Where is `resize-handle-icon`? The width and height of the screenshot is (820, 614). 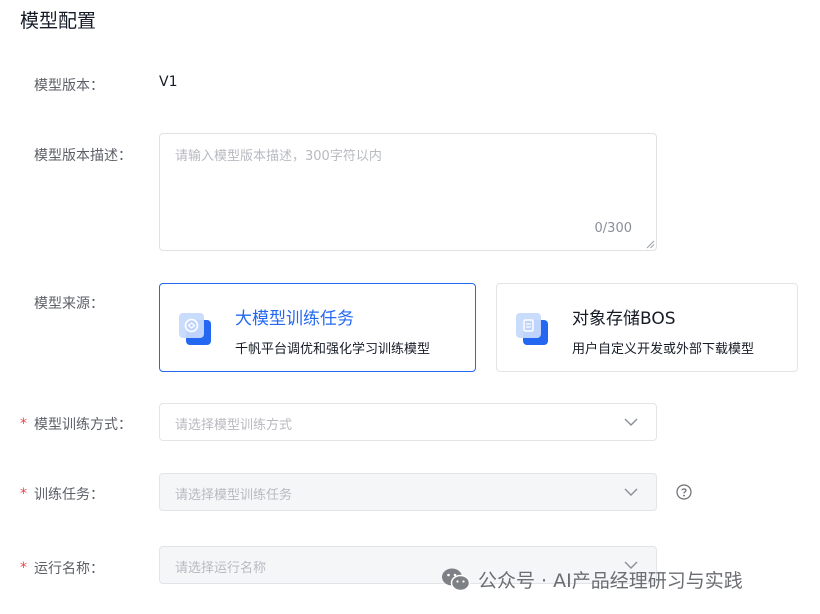 resize-handle-icon is located at coordinates (650, 244).